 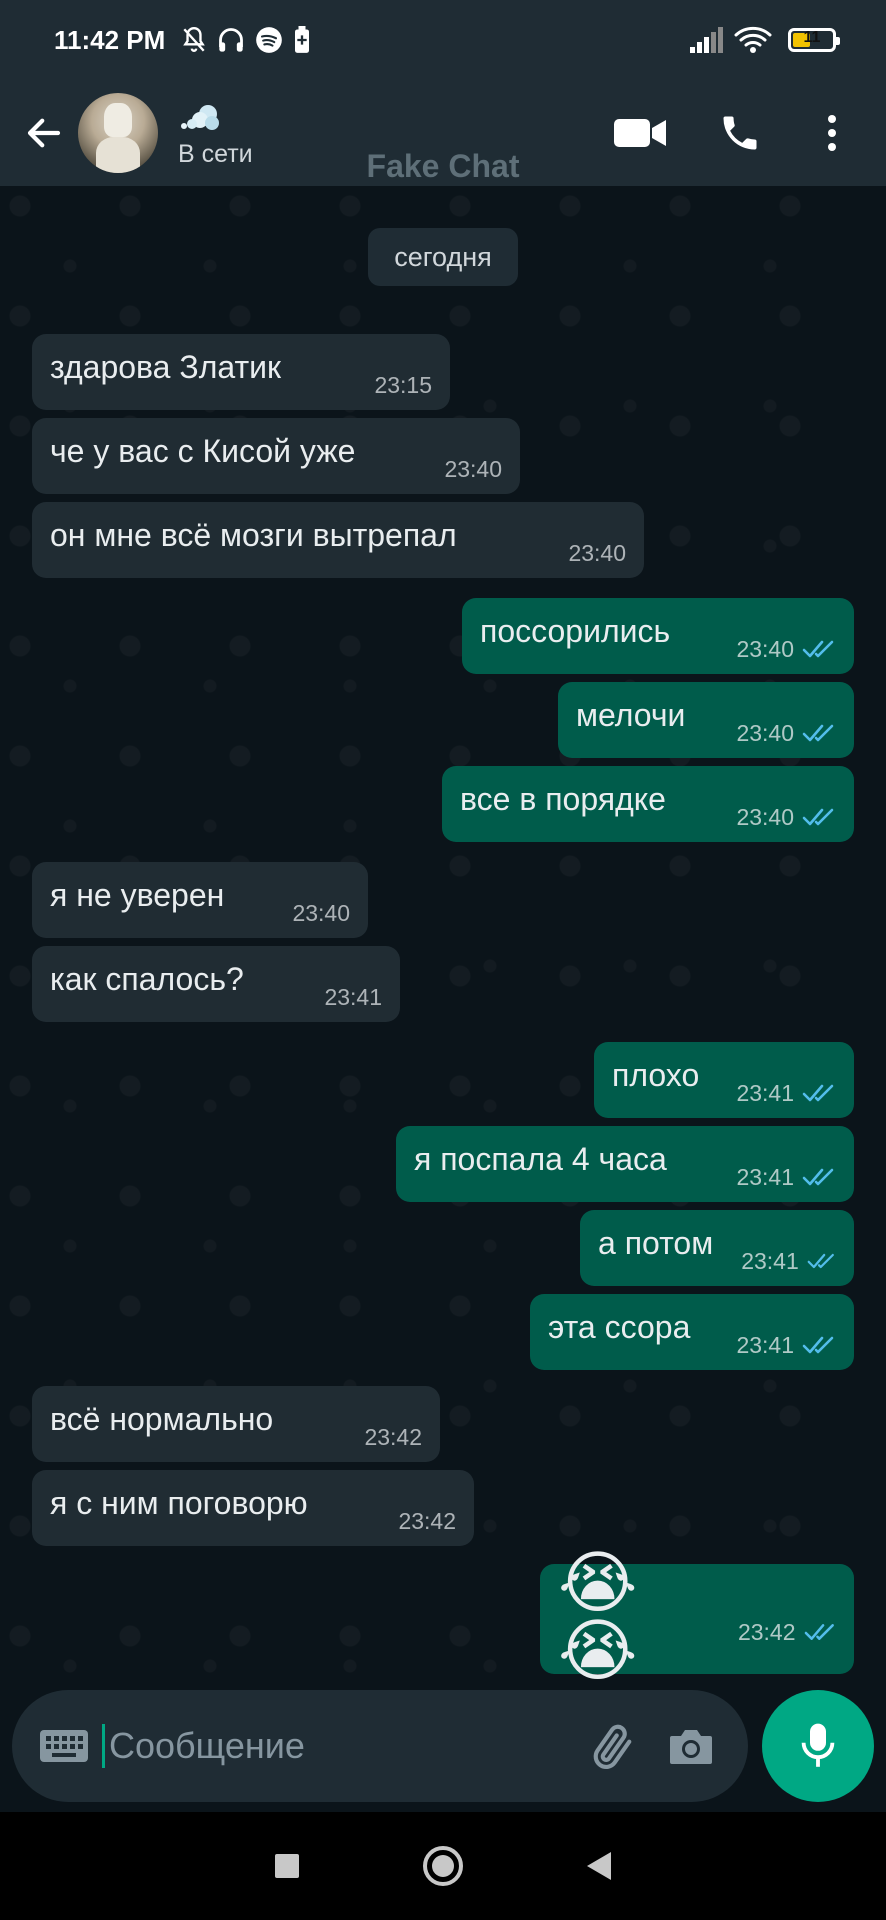 I want to click on wifi-icon, so click(x=753, y=40).